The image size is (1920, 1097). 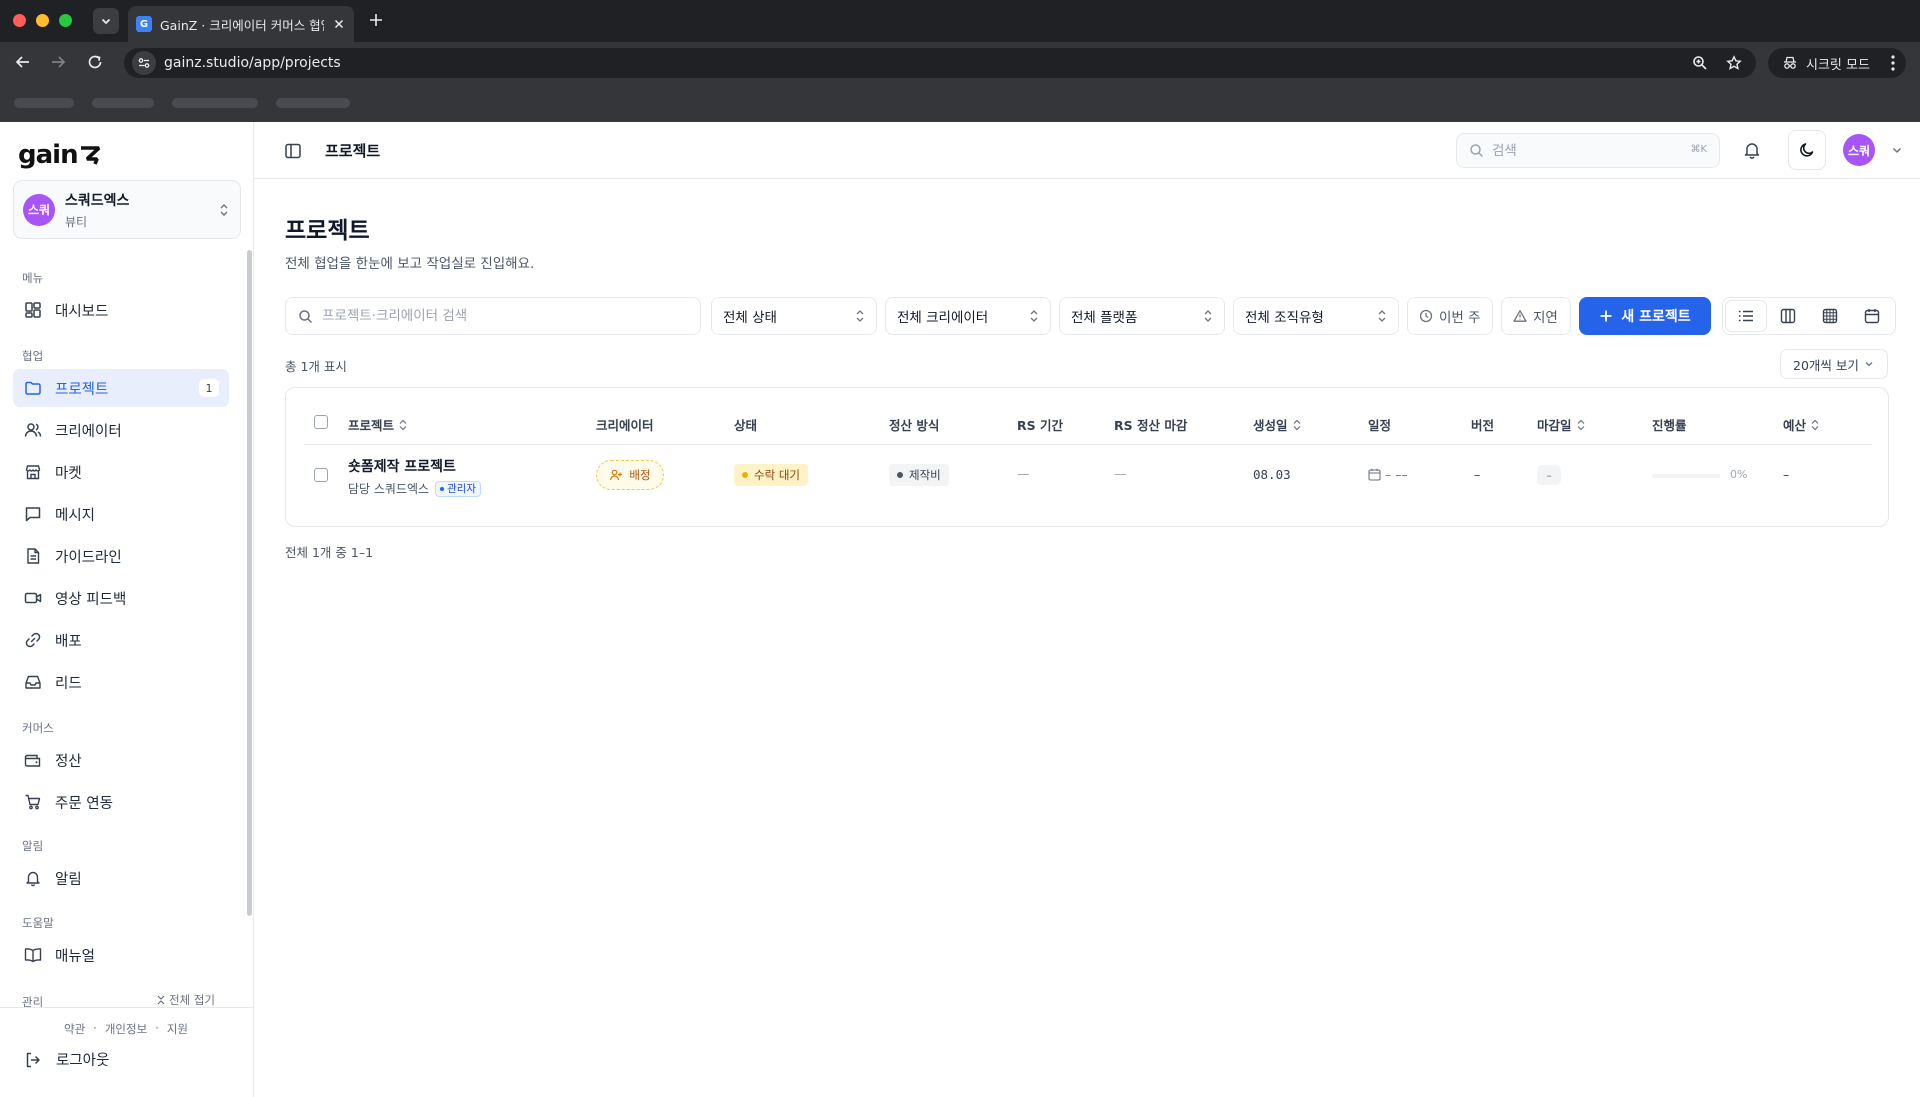 I want to click on role-badge: 관리자, so click(x=458, y=488).